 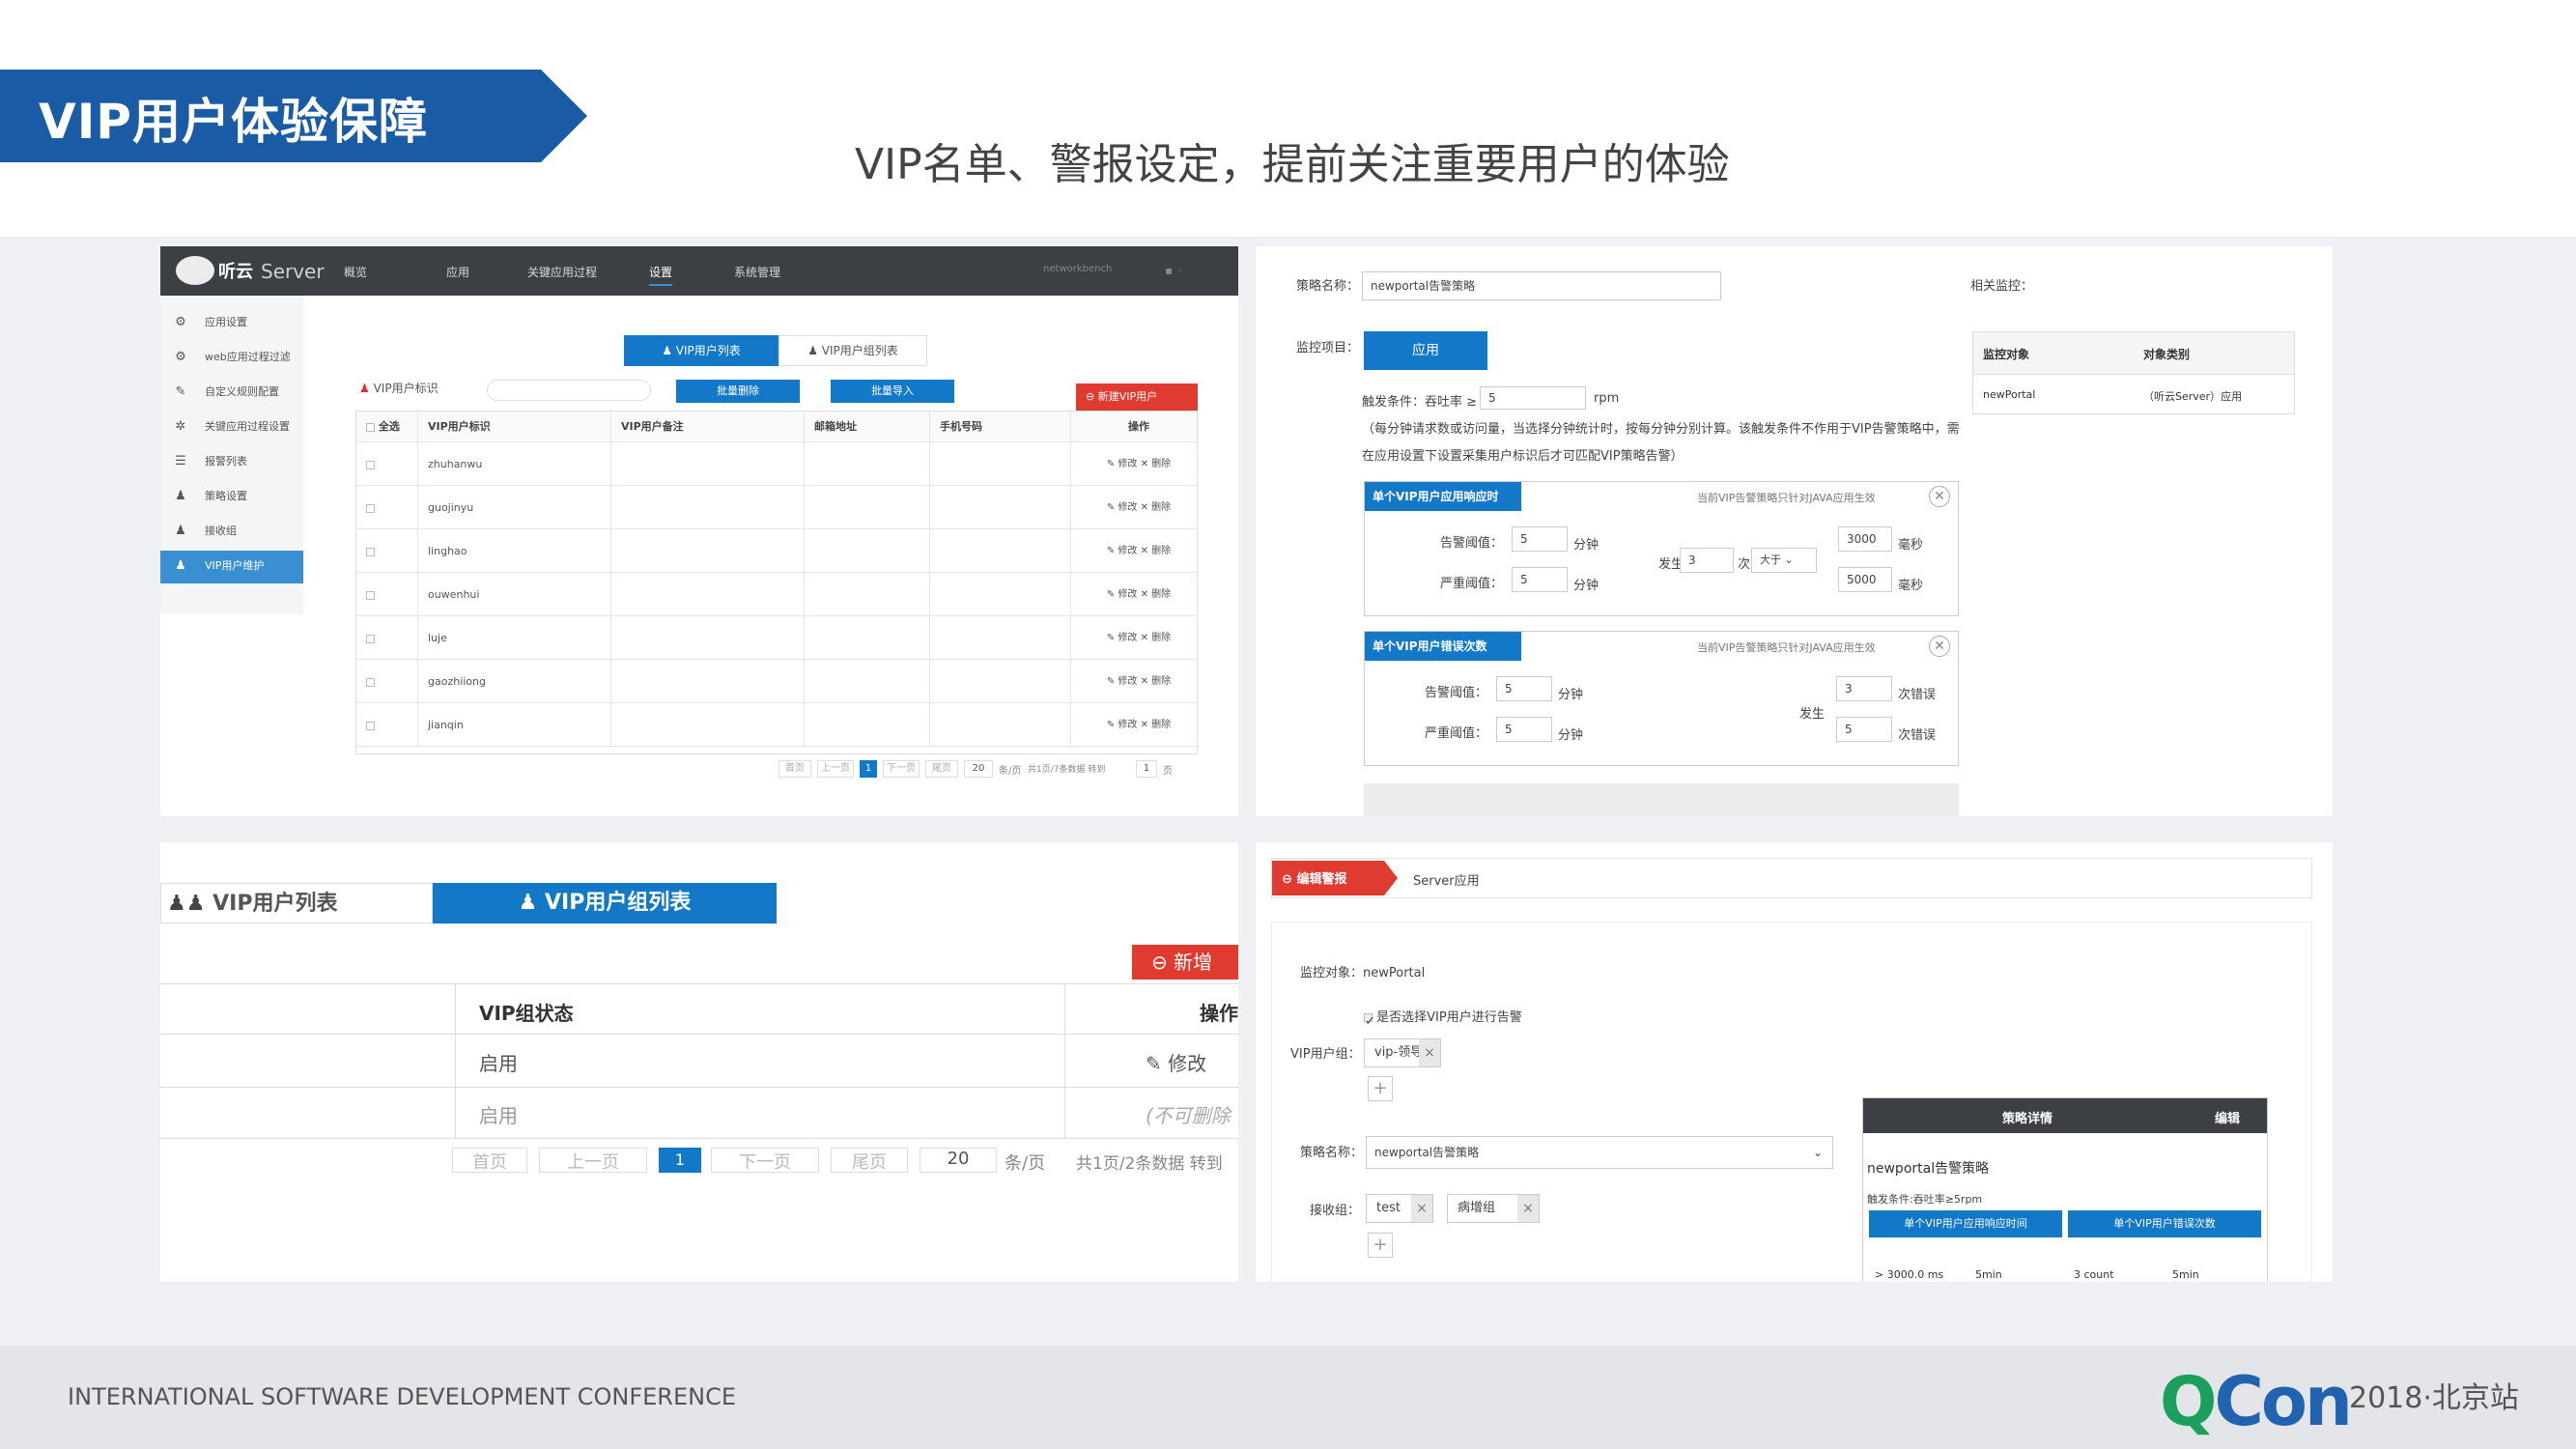 What do you see at coordinates (231, 427) in the screenshot?
I see `sidebar-item-key-process: ✲ 关键应用过程设置` at bounding box center [231, 427].